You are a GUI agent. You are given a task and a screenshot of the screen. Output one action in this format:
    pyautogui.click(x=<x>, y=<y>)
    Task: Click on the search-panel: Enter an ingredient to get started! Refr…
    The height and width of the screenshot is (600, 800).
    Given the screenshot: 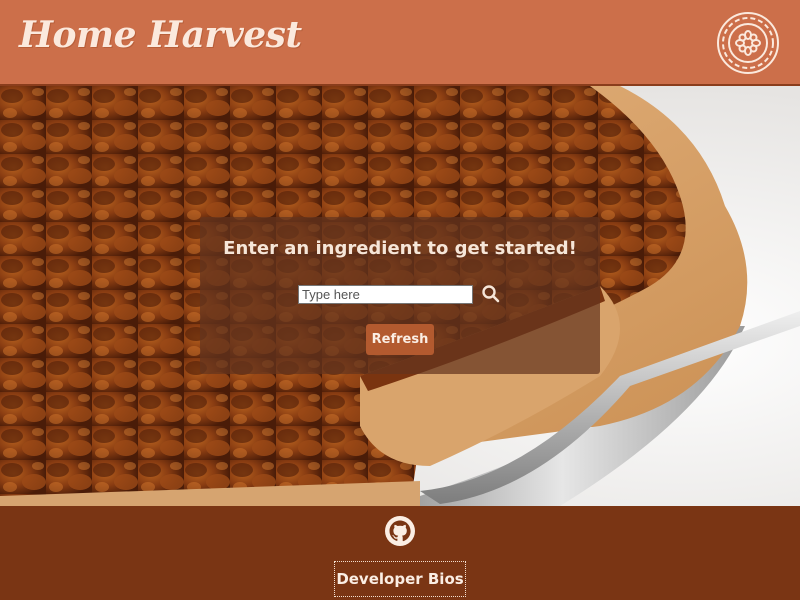 What is the action you would take?
    pyautogui.click(x=400, y=295)
    